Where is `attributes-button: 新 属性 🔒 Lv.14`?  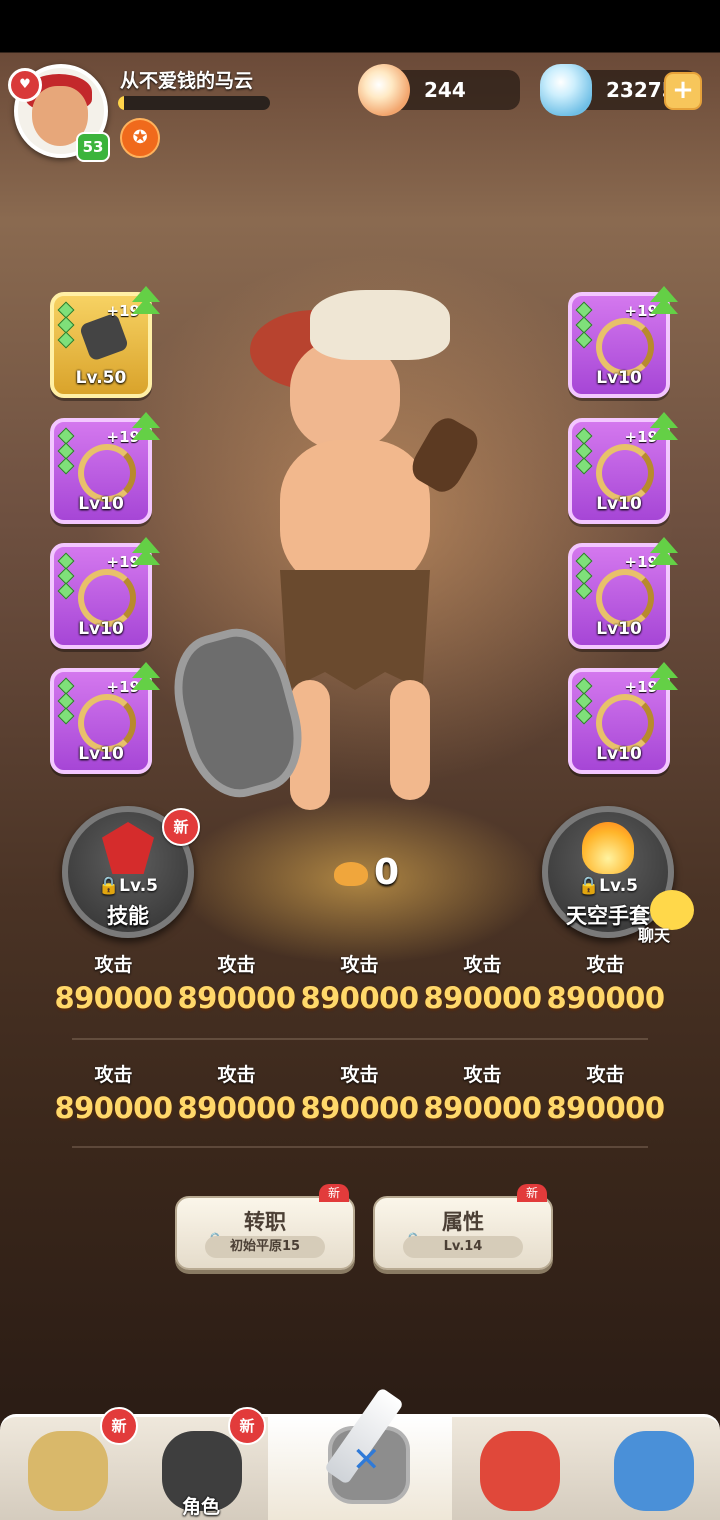
attributes-button: 新 属性 🔒 Lv.14 is located at coordinates (463, 1227).